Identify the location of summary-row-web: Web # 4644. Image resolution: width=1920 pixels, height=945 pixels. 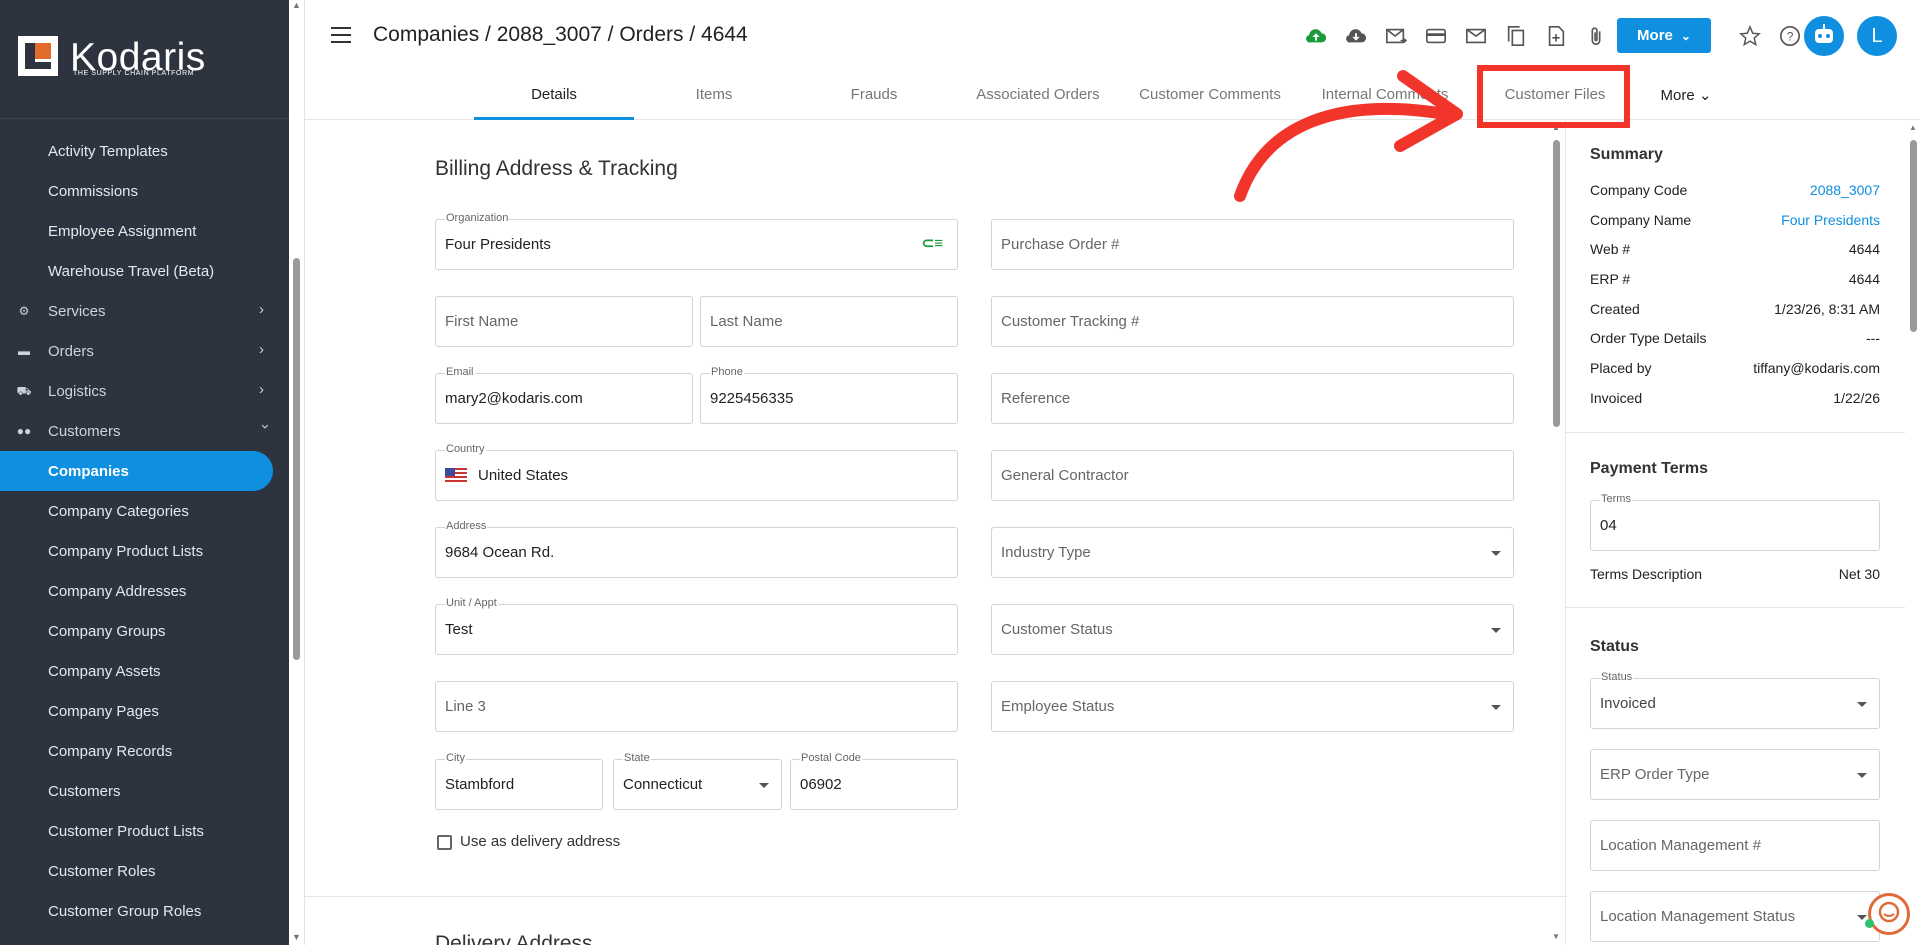
(1735, 251).